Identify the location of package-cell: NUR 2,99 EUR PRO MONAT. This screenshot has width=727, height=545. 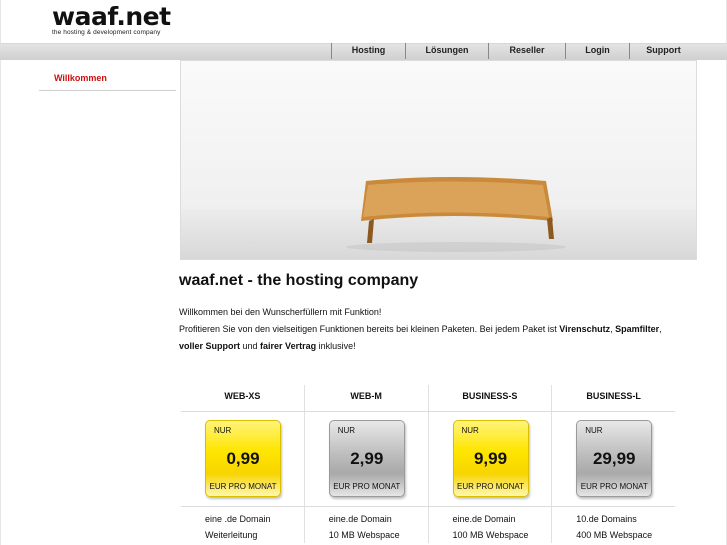
(365, 459).